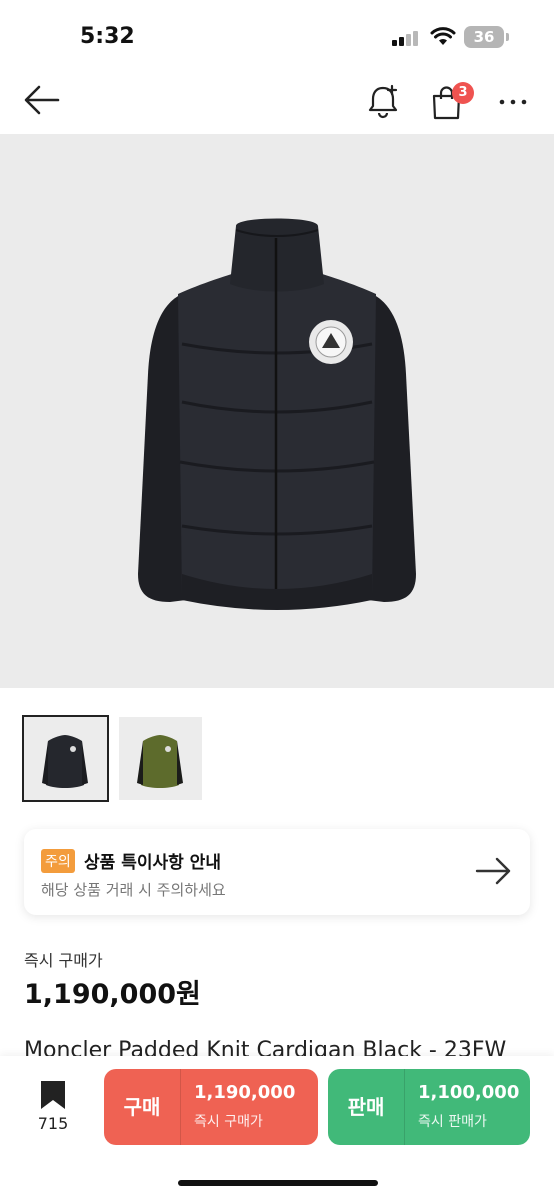 Image resolution: width=554 pixels, height=1200 pixels. What do you see at coordinates (65, 761) in the screenshot?
I see `thumbnail-black-jacket` at bounding box center [65, 761].